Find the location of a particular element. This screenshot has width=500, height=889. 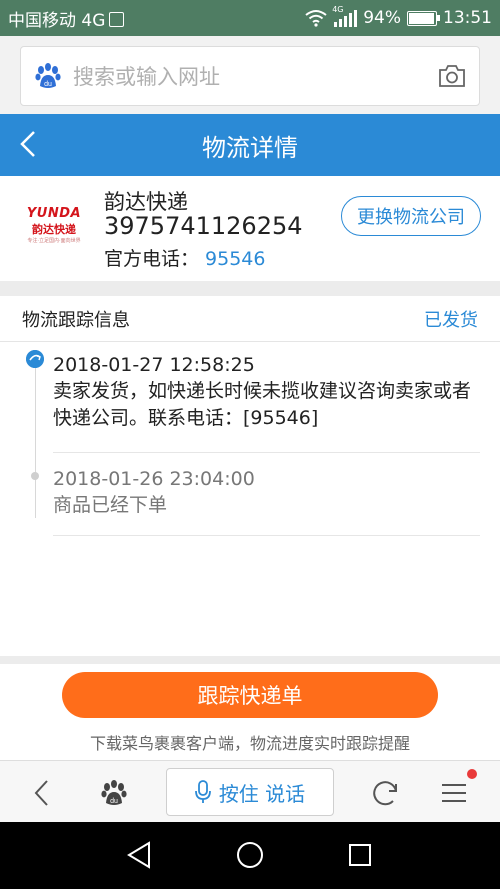

clock: 13:51 is located at coordinates (467, 18).